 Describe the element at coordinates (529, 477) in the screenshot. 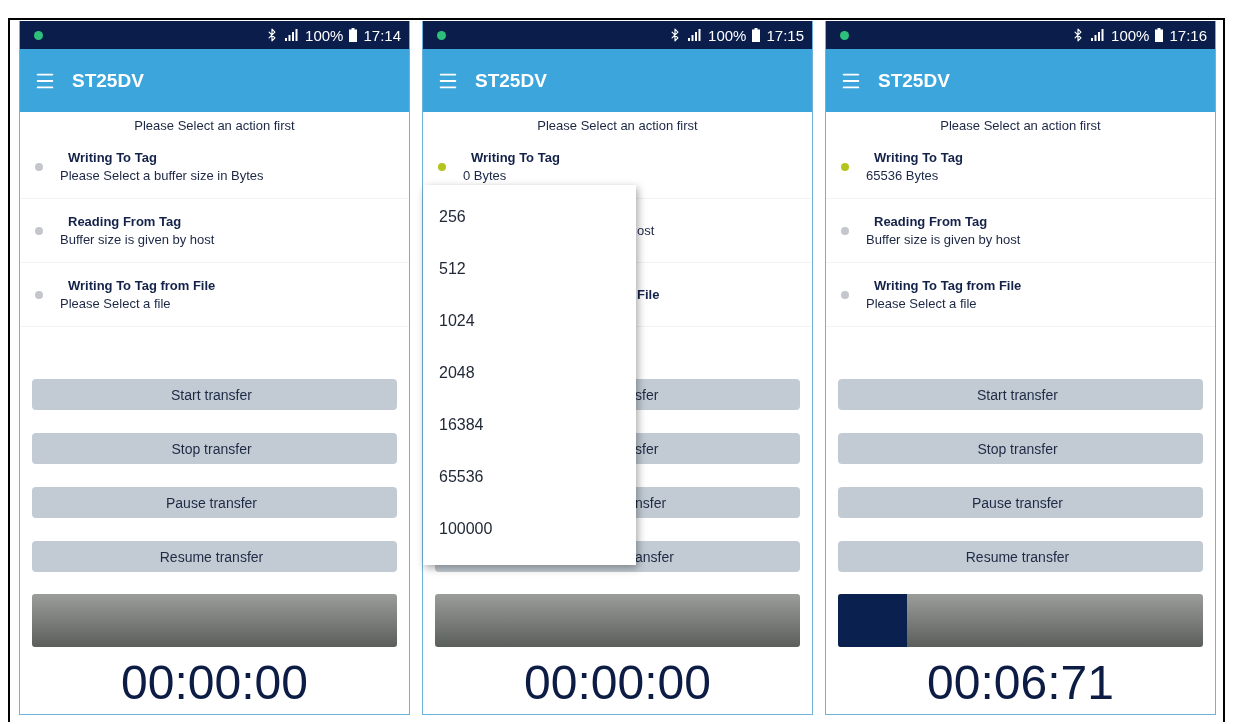

I see `menu-option: 65536` at that location.